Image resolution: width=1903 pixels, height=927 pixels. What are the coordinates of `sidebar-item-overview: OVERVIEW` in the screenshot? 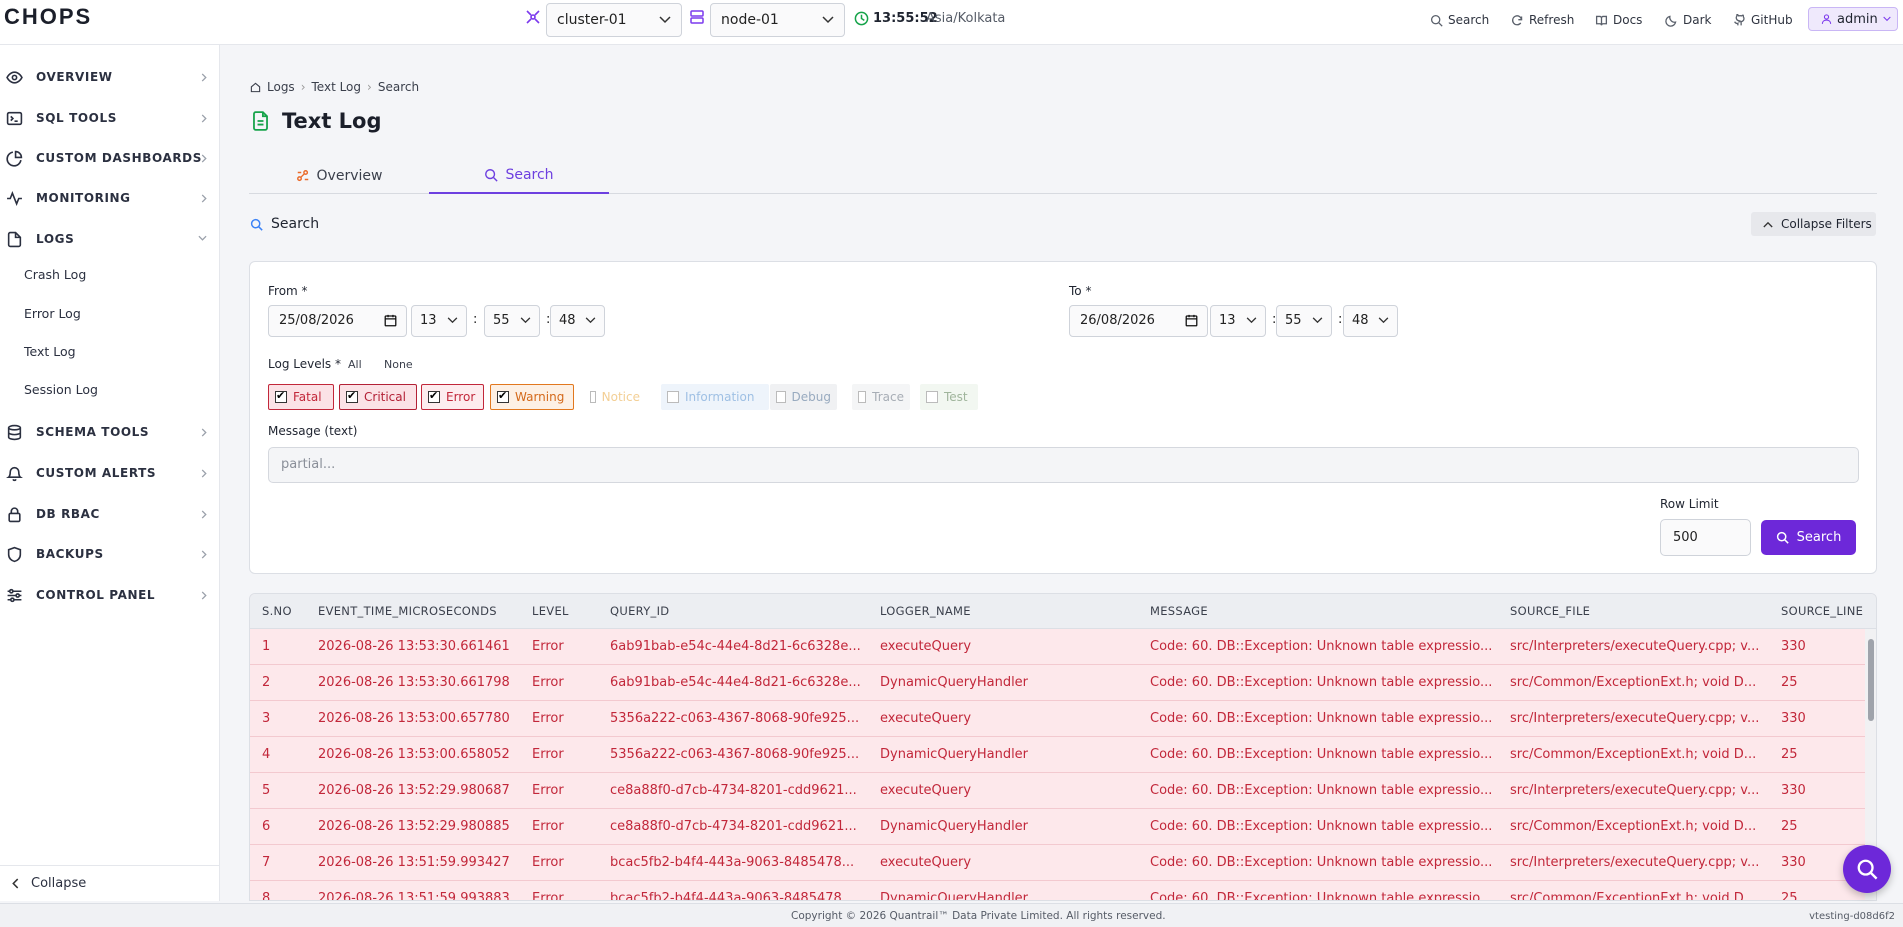 It's located at (109, 77).